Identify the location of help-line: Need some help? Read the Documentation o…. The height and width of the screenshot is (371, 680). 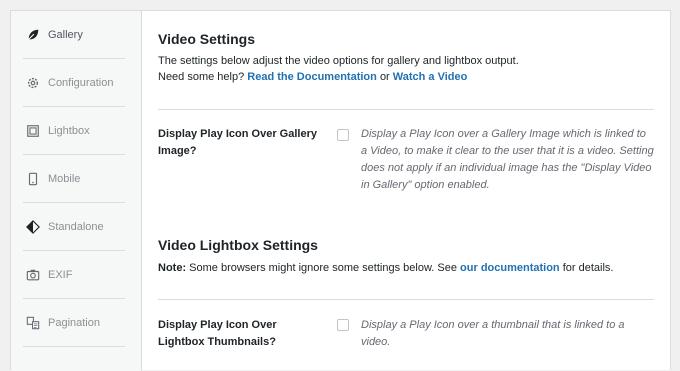
(312, 77).